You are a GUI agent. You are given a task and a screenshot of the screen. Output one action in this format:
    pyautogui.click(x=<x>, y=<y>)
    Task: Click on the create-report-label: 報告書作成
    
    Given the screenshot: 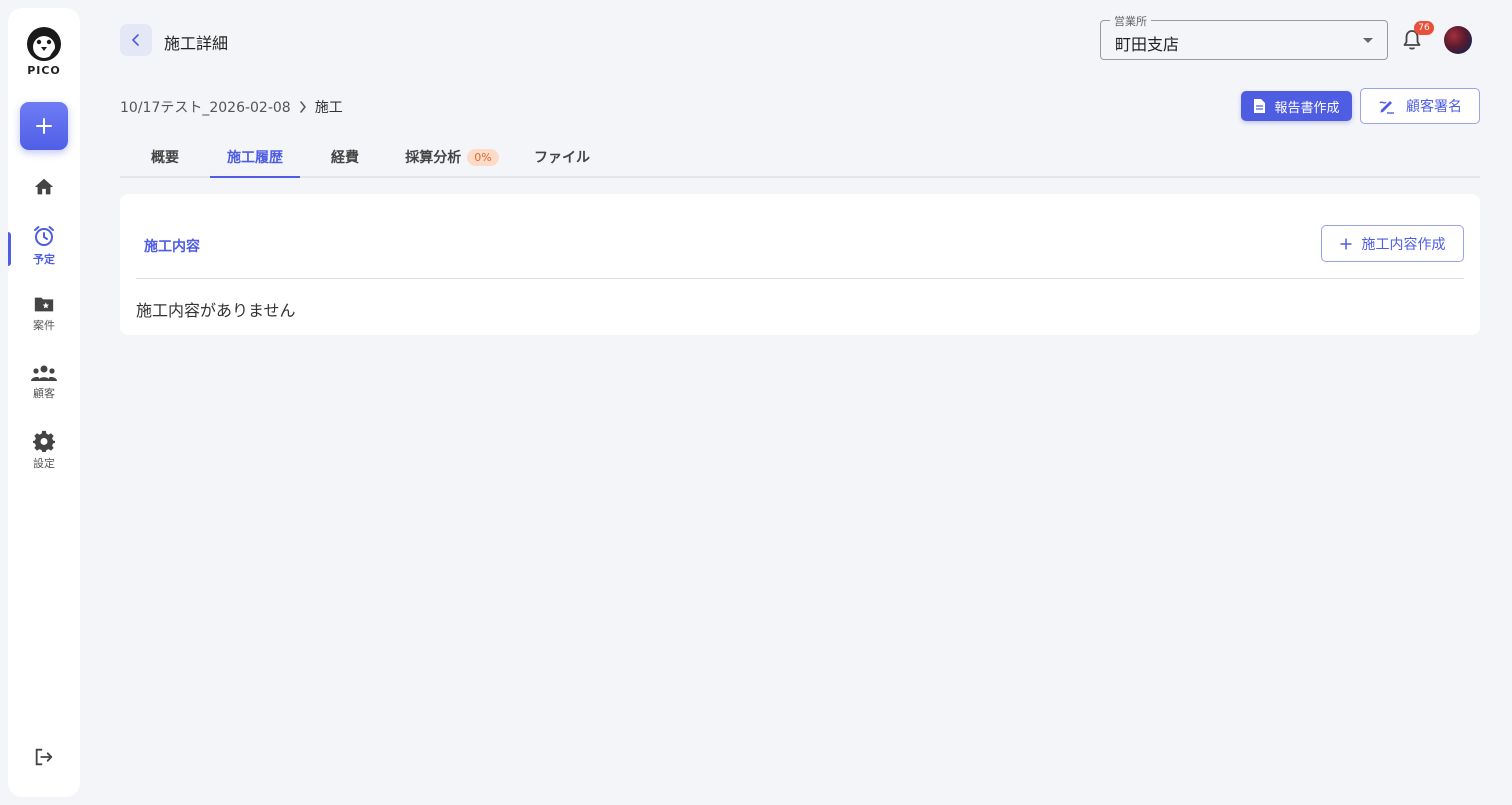 What is the action you would take?
    pyautogui.click(x=1307, y=108)
    